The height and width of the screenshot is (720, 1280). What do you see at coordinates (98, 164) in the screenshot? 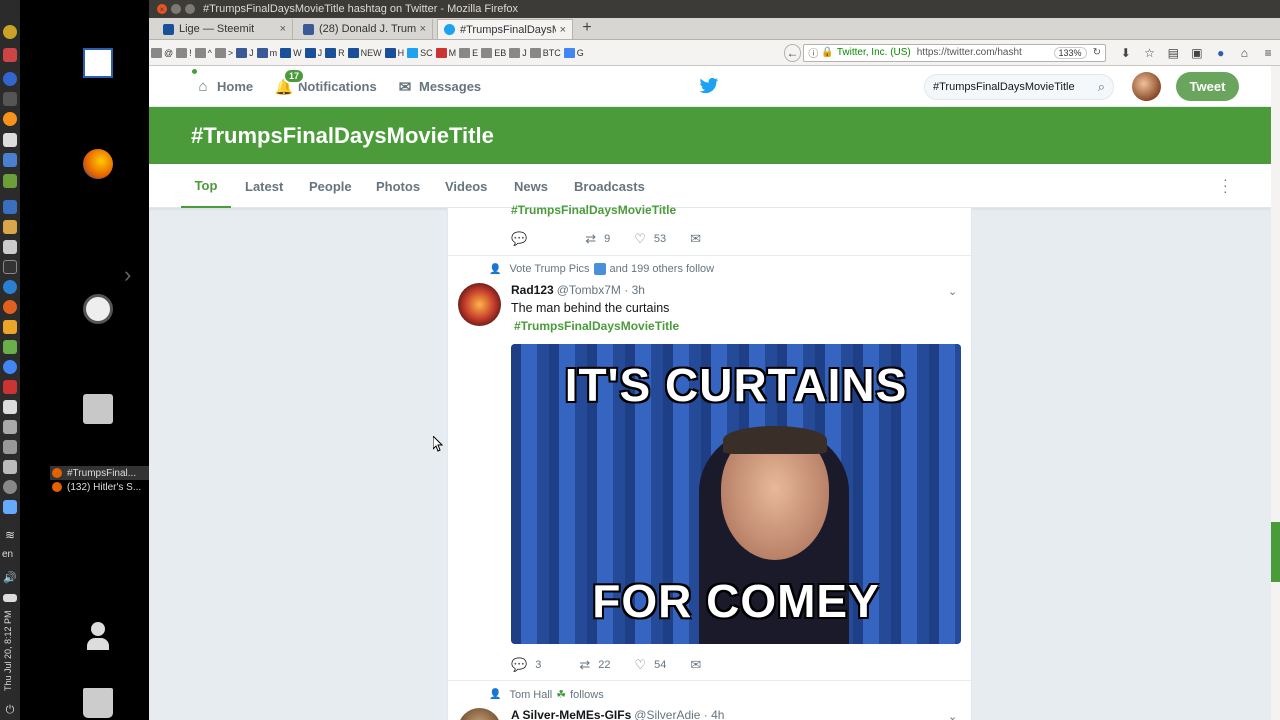
I see `firefox-icon` at bounding box center [98, 164].